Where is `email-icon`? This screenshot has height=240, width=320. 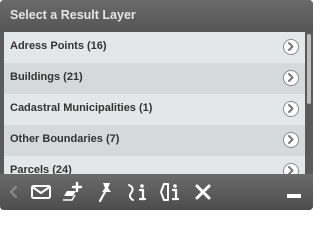
email-icon is located at coordinates (41, 192).